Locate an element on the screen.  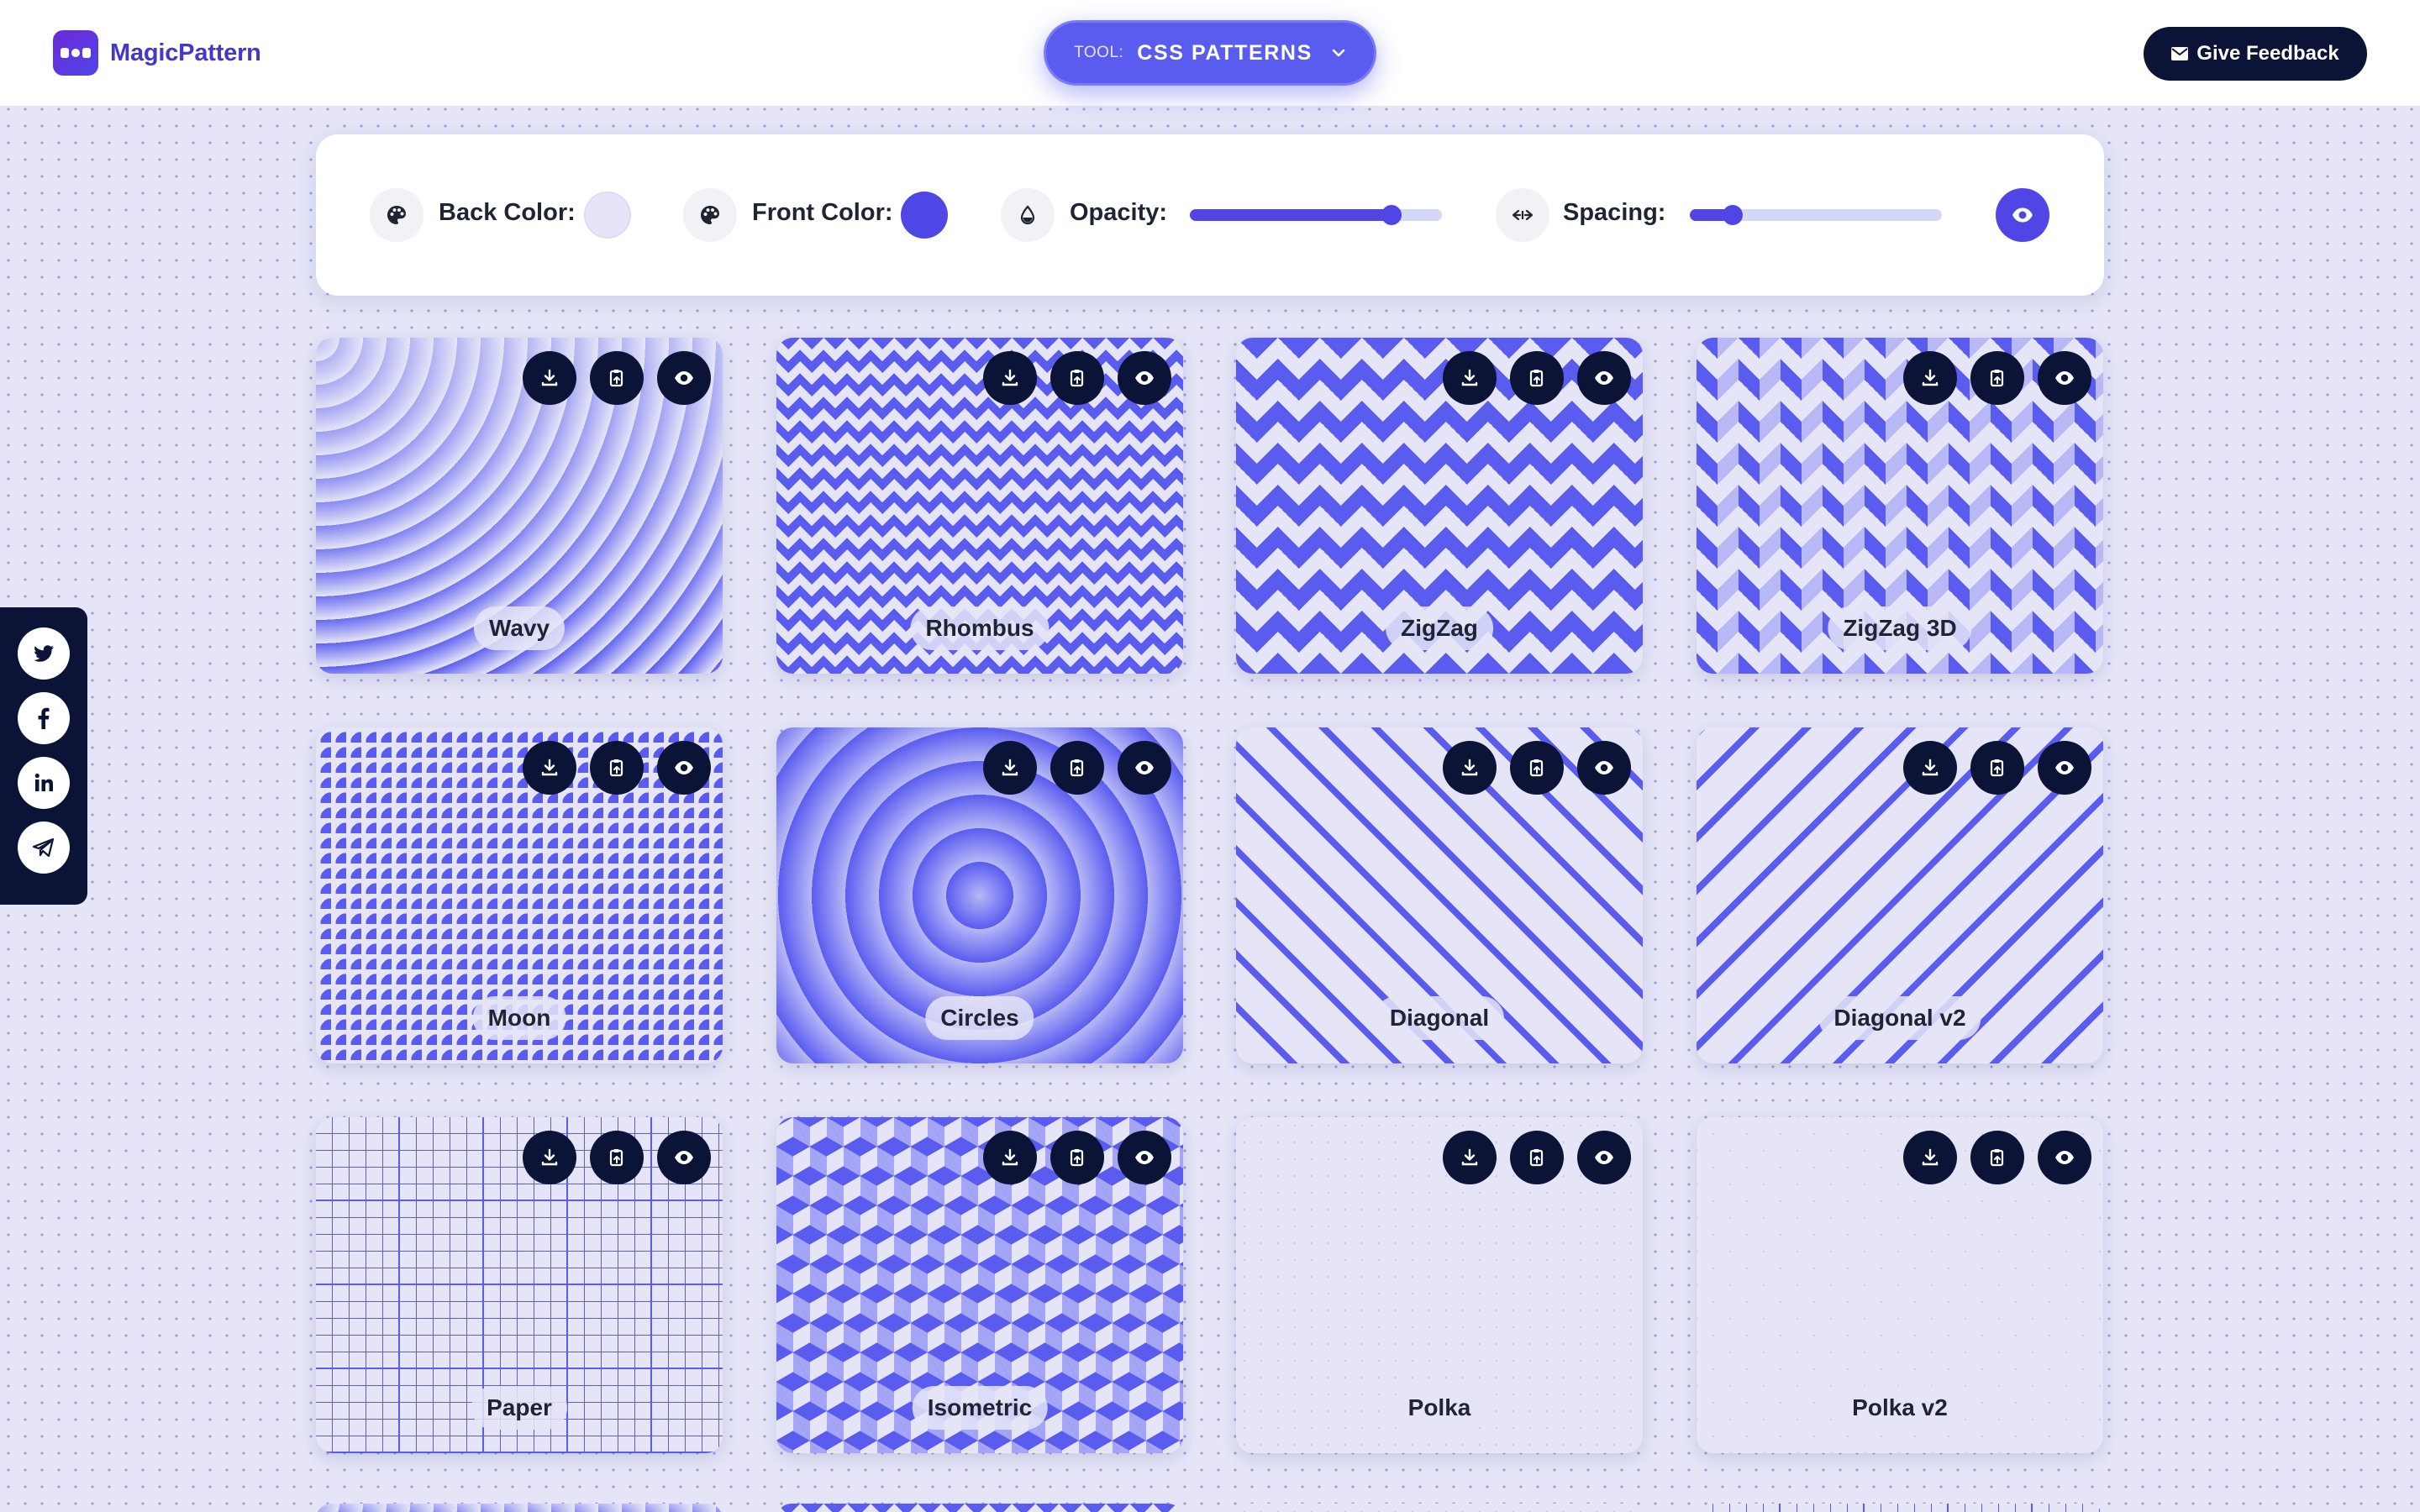
telegram-icon is located at coordinates (43, 847).